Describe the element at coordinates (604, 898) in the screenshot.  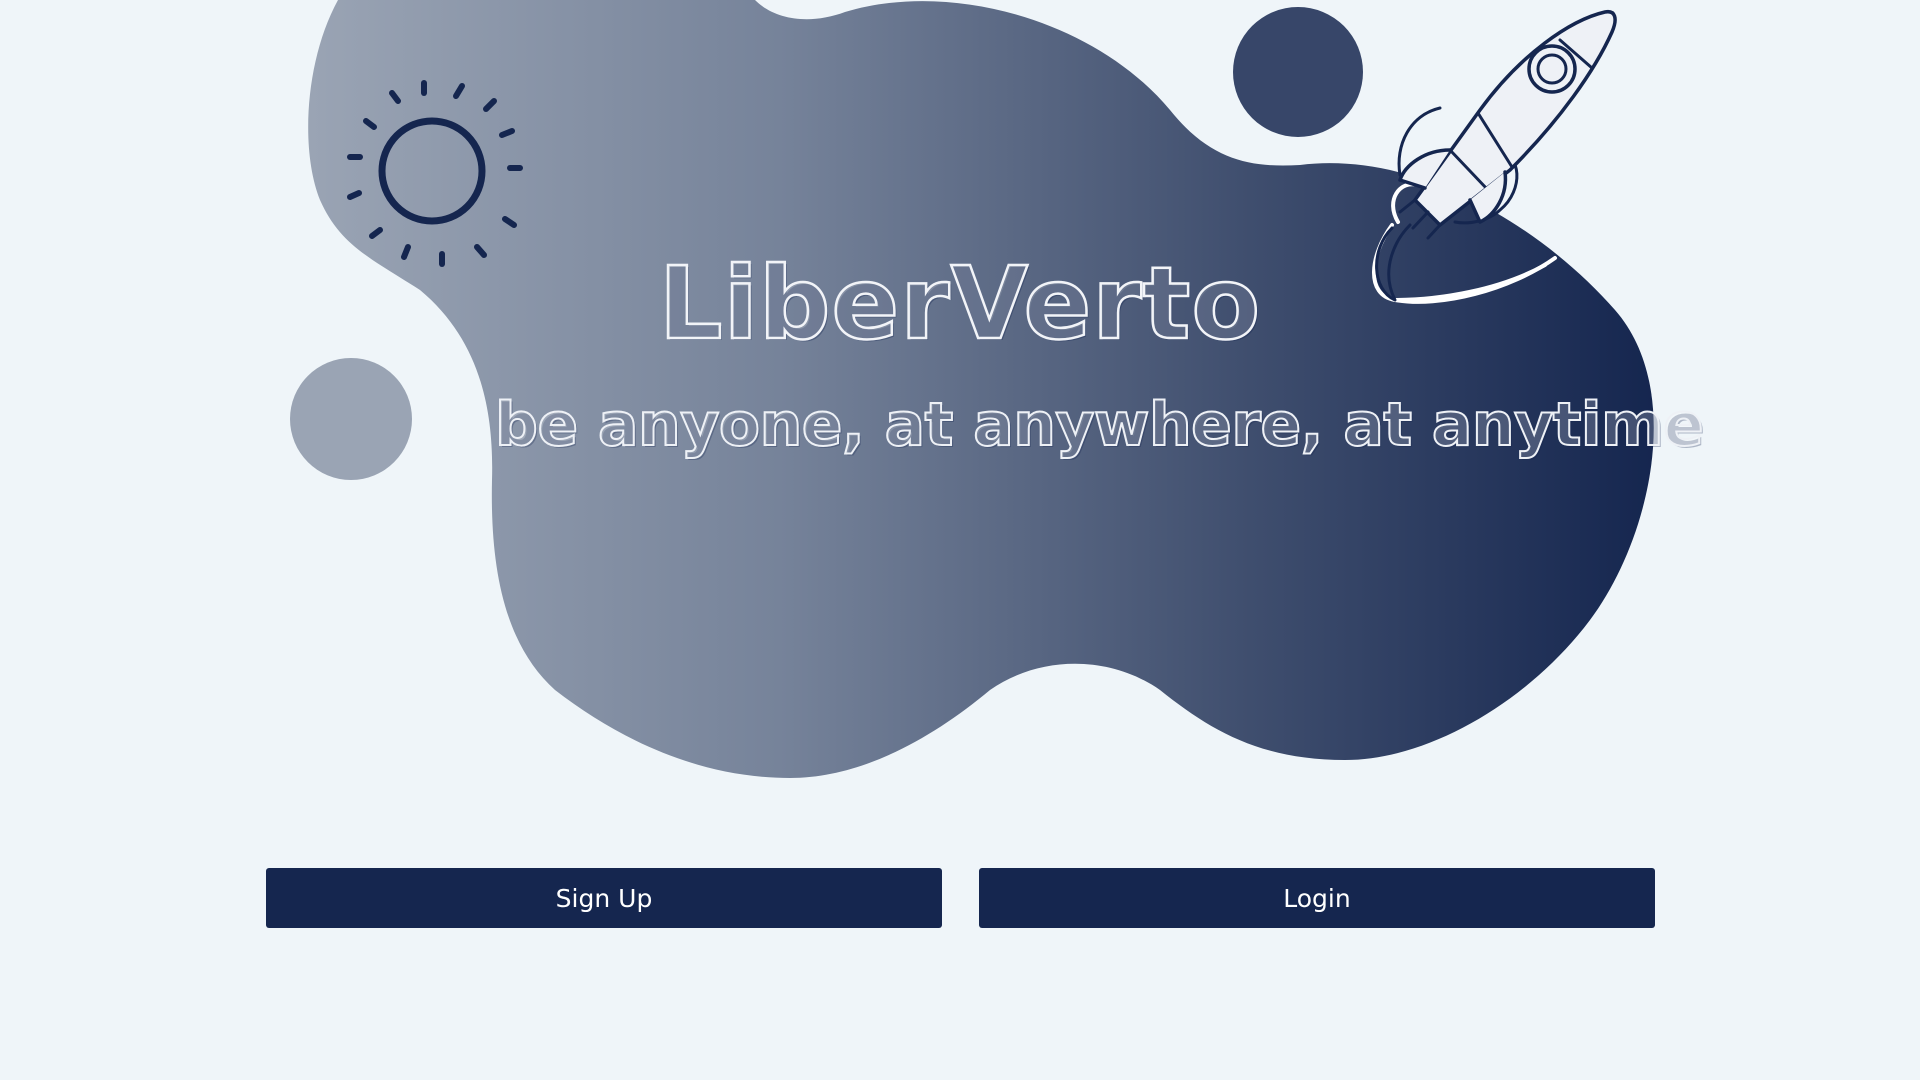
I see `signup-button: Sign Up` at that location.